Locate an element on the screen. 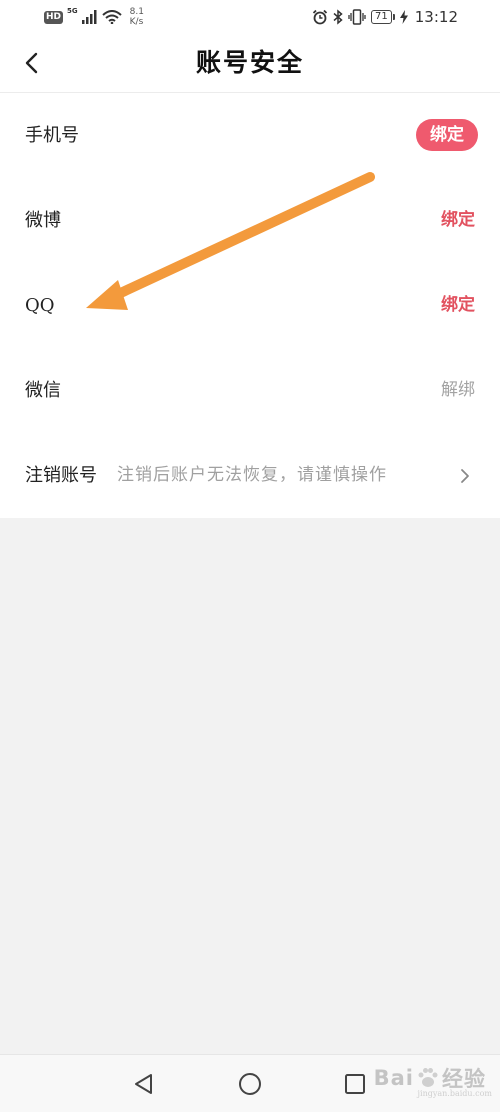 This screenshot has height=1112, width=500. qq-label: QQ is located at coordinates (40, 305).